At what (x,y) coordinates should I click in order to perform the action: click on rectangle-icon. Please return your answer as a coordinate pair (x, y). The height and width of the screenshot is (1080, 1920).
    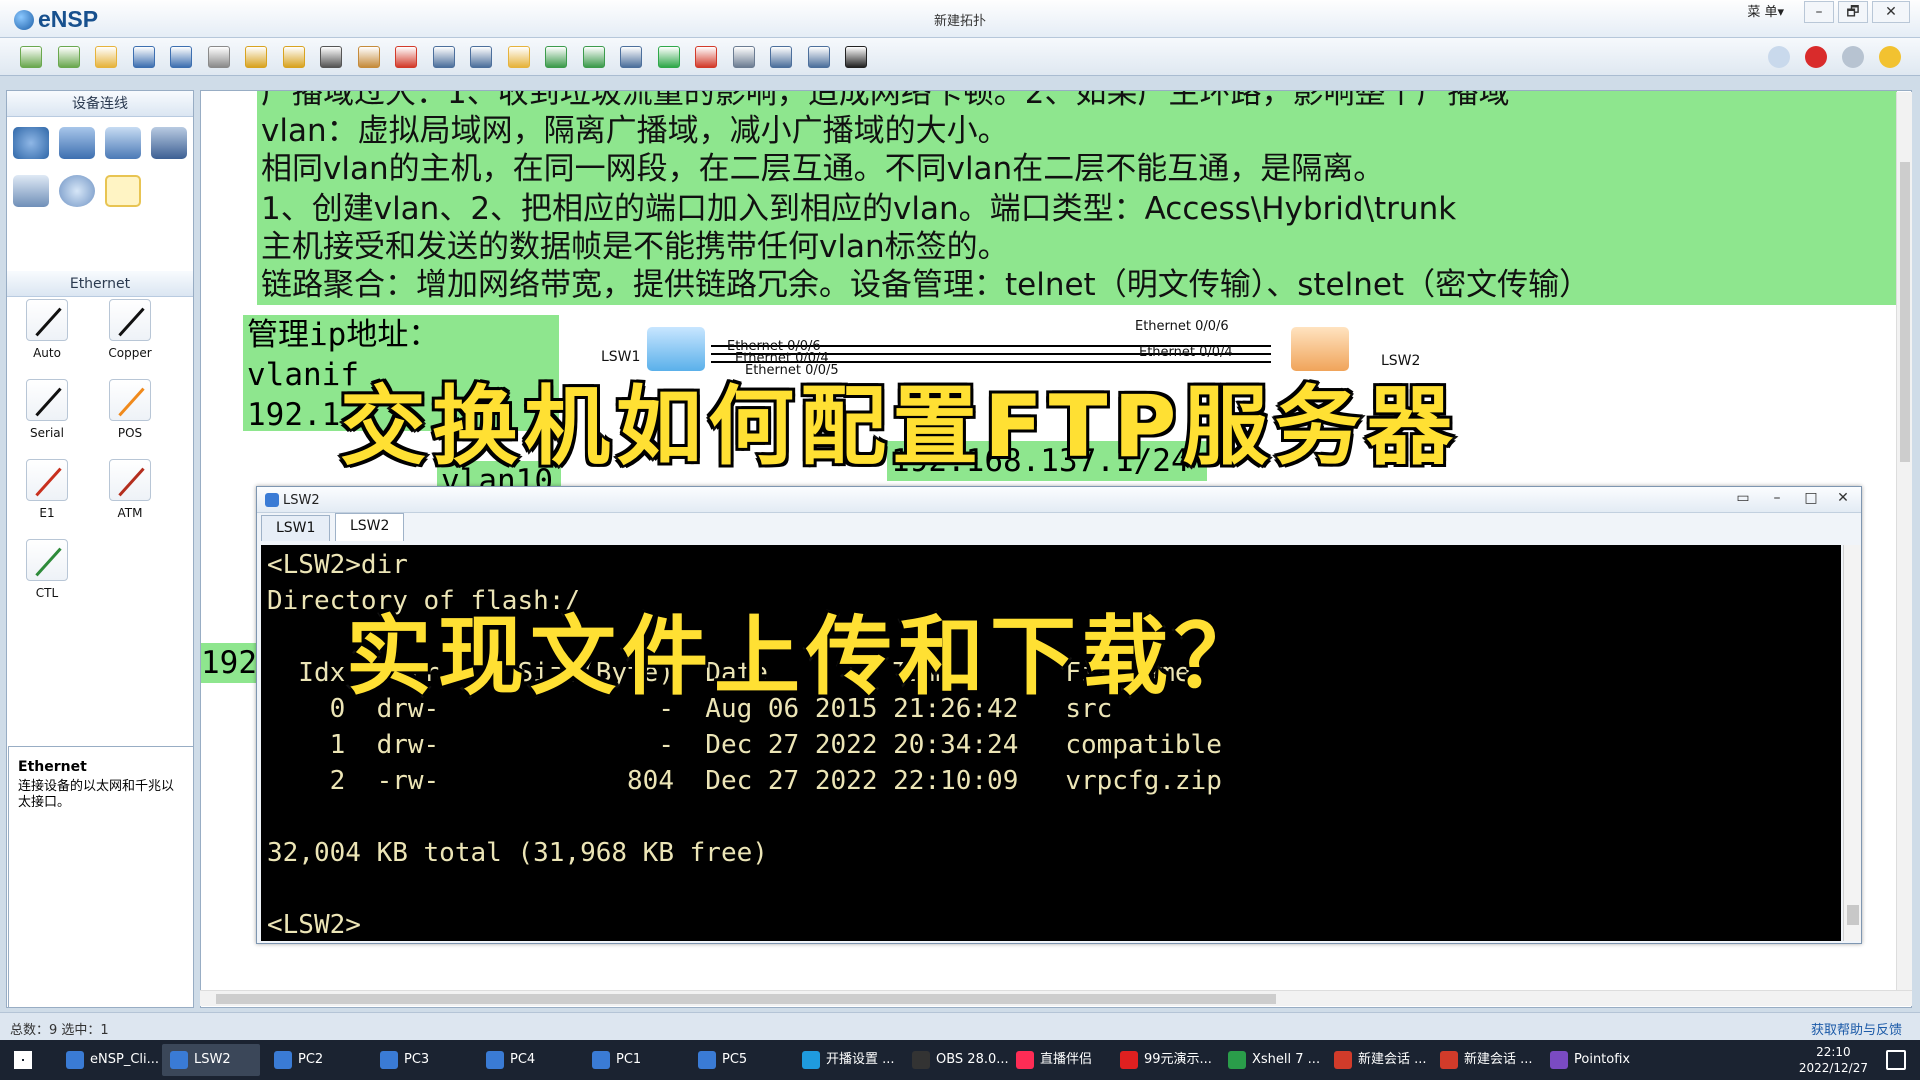
    Looking at the image, I should click on (518, 57).